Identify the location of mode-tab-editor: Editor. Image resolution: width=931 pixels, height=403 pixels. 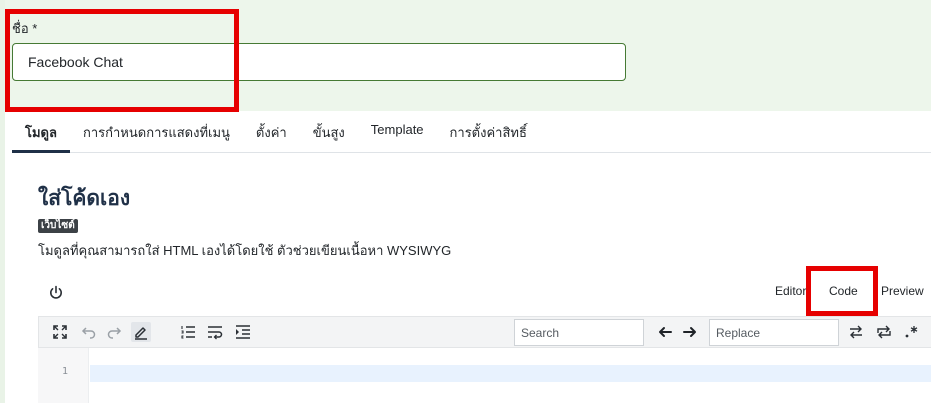
(790, 291).